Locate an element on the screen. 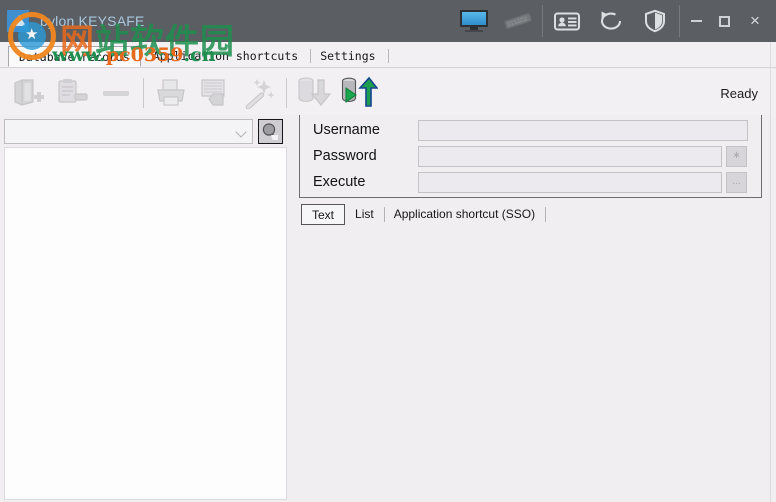  password-row: Password ∗ is located at coordinates (531, 156).